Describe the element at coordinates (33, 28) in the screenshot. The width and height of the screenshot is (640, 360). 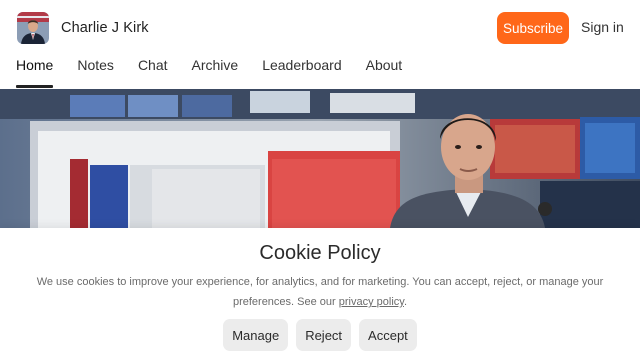
I see `publication-avatar` at that location.